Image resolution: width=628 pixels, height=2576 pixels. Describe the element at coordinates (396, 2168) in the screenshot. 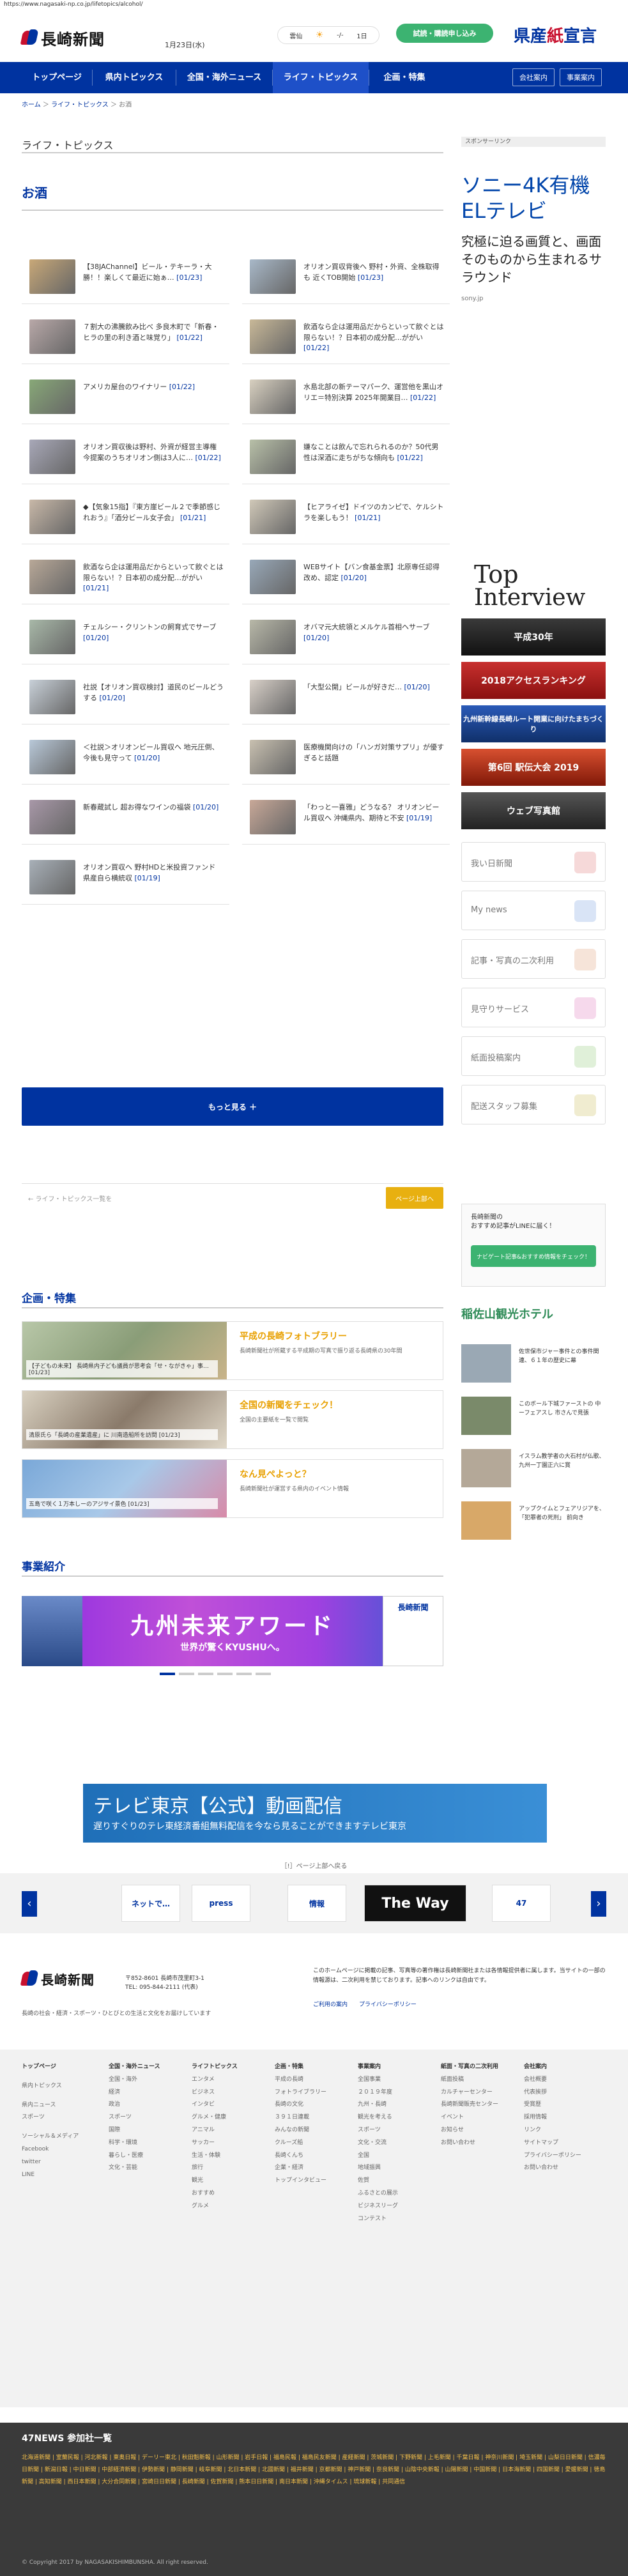

I see `sitemap-link: 地域振興` at that location.